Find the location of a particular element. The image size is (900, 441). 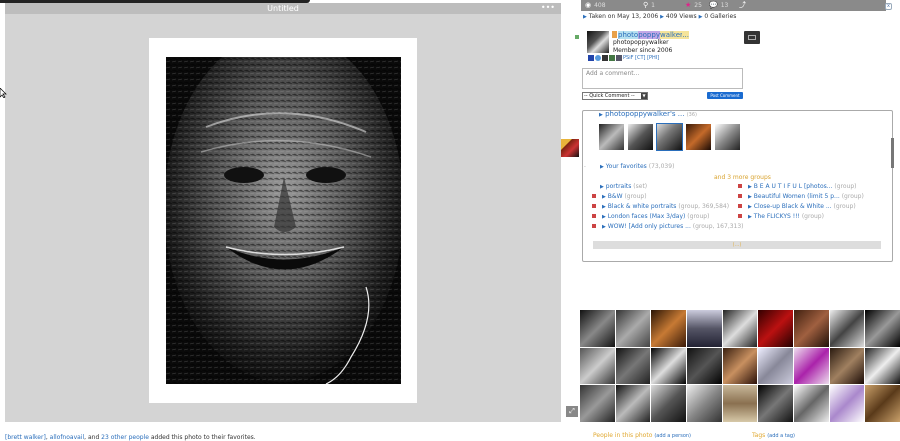

group-item: ▶ London faces (Max 3/day) (group) is located at coordinates (650, 216).